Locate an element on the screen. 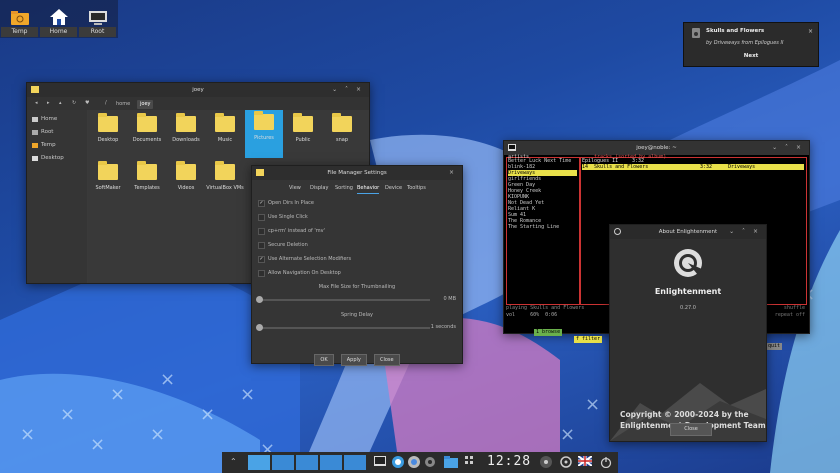  settings-titlebar: File Manager Settings × is located at coordinates (357, 173).